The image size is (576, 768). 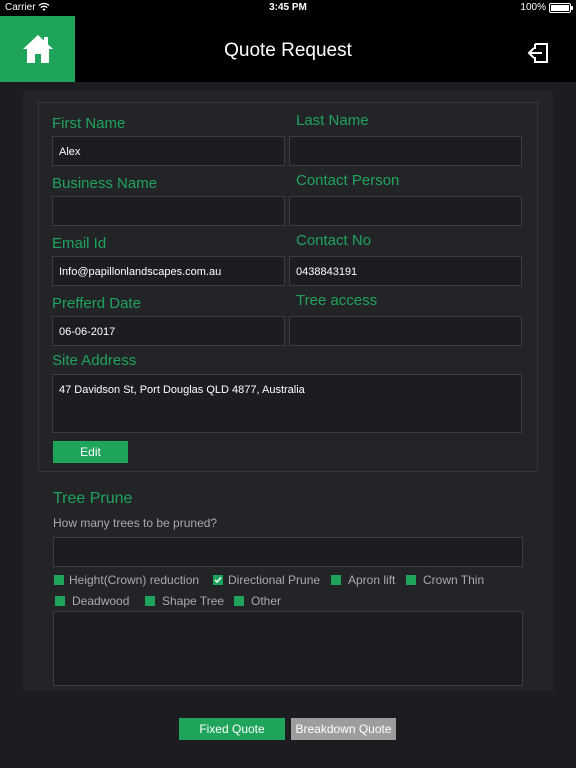 I want to click on option-directional-prune: Directional Prune, so click(x=266, y=580).